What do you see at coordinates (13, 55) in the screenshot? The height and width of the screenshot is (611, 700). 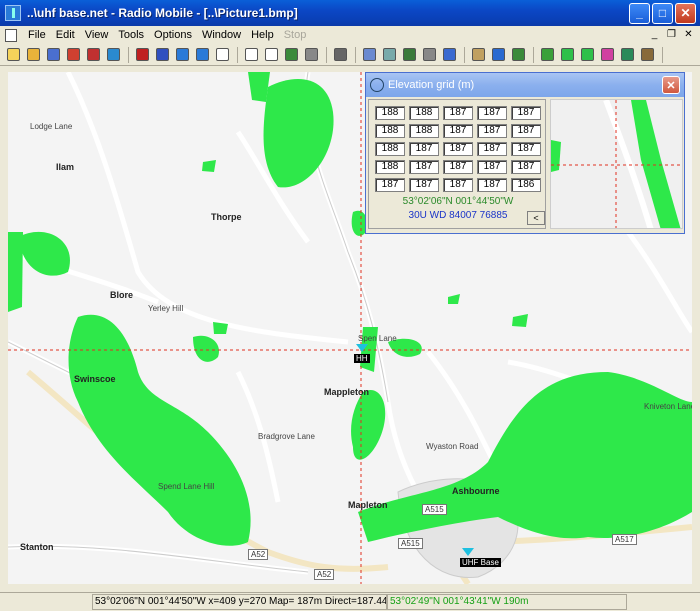 I see `new-icon` at bounding box center [13, 55].